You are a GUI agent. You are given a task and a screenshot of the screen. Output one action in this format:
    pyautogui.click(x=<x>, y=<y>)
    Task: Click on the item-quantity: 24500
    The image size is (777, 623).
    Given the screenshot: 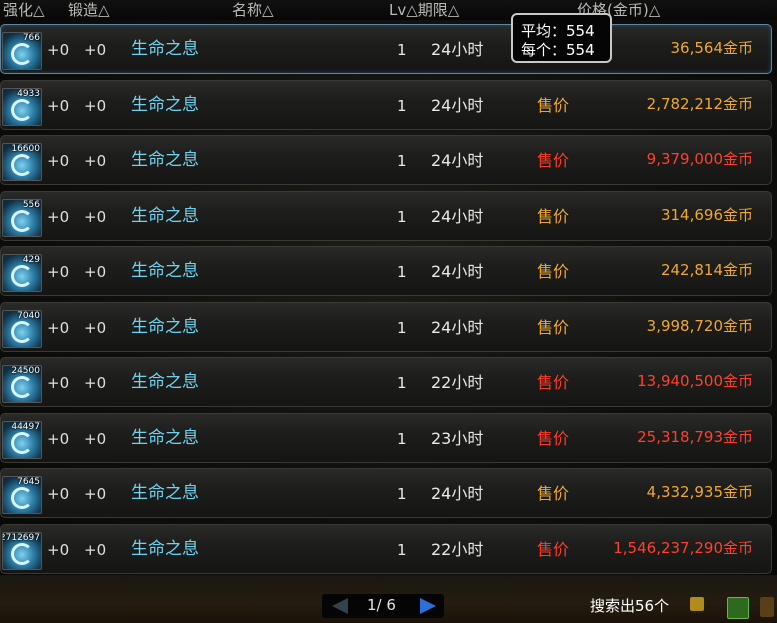 What is the action you would take?
    pyautogui.click(x=25, y=371)
    